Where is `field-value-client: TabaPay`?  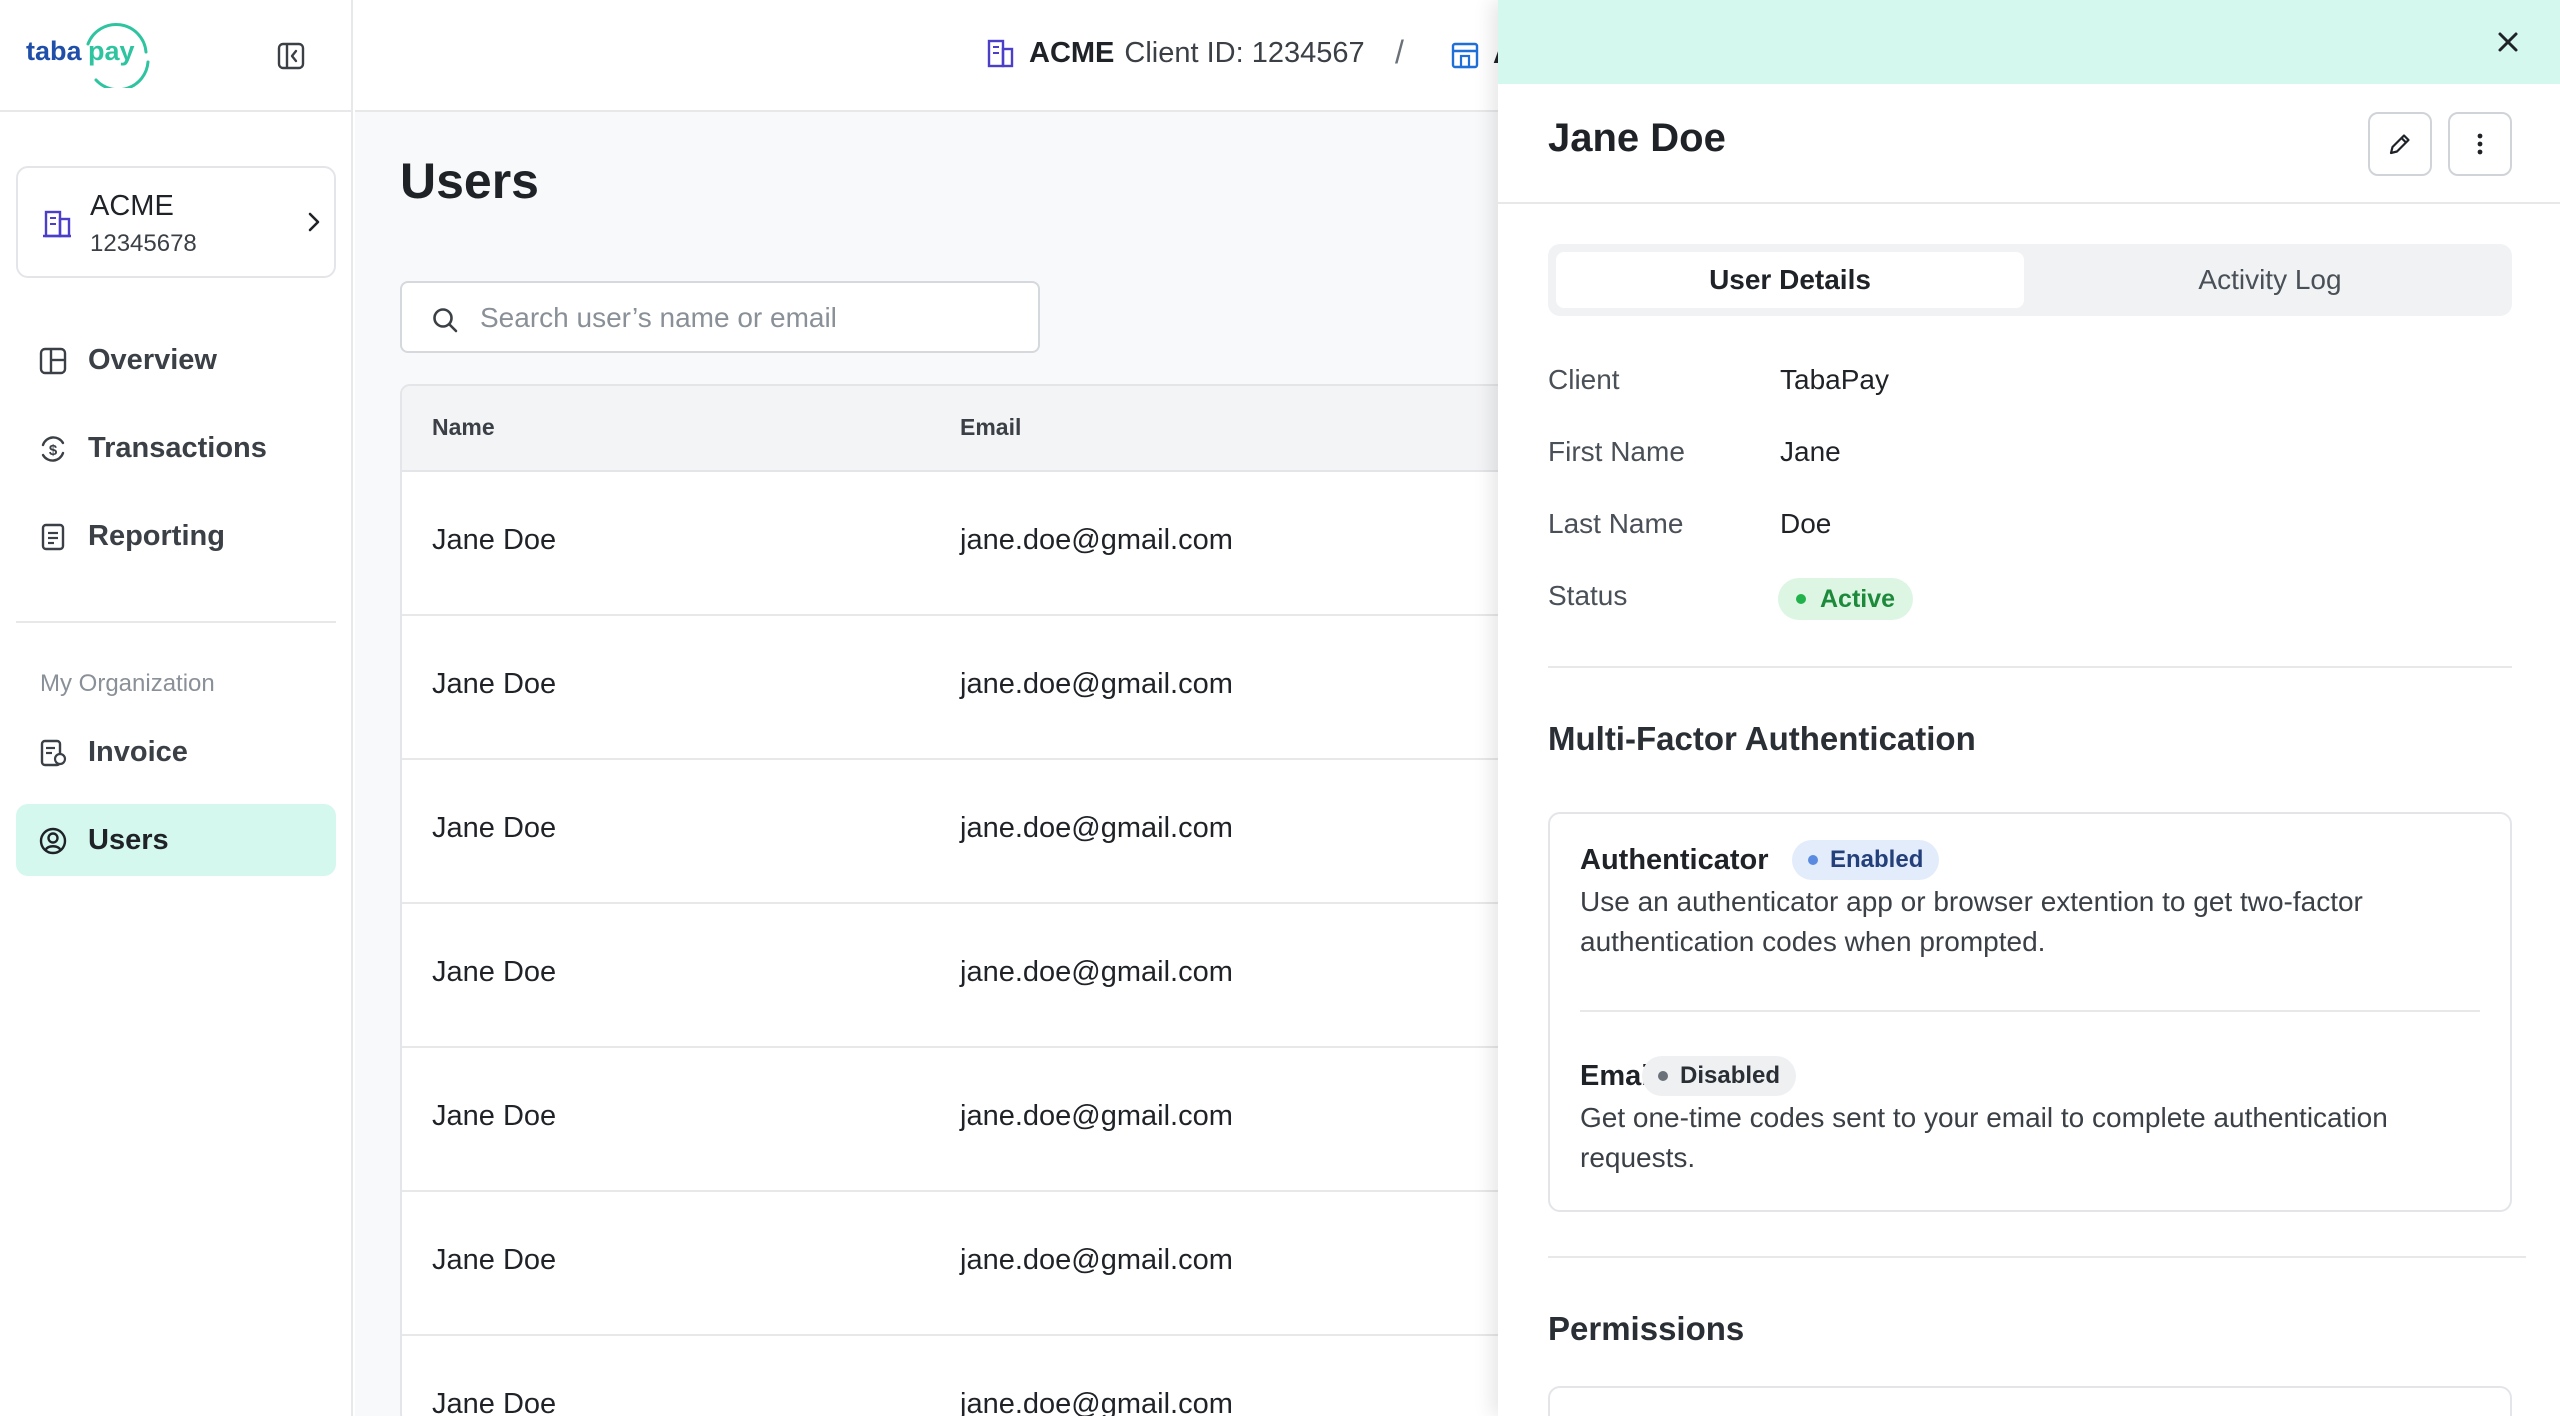
field-value-client: TabaPay is located at coordinates (1834, 379).